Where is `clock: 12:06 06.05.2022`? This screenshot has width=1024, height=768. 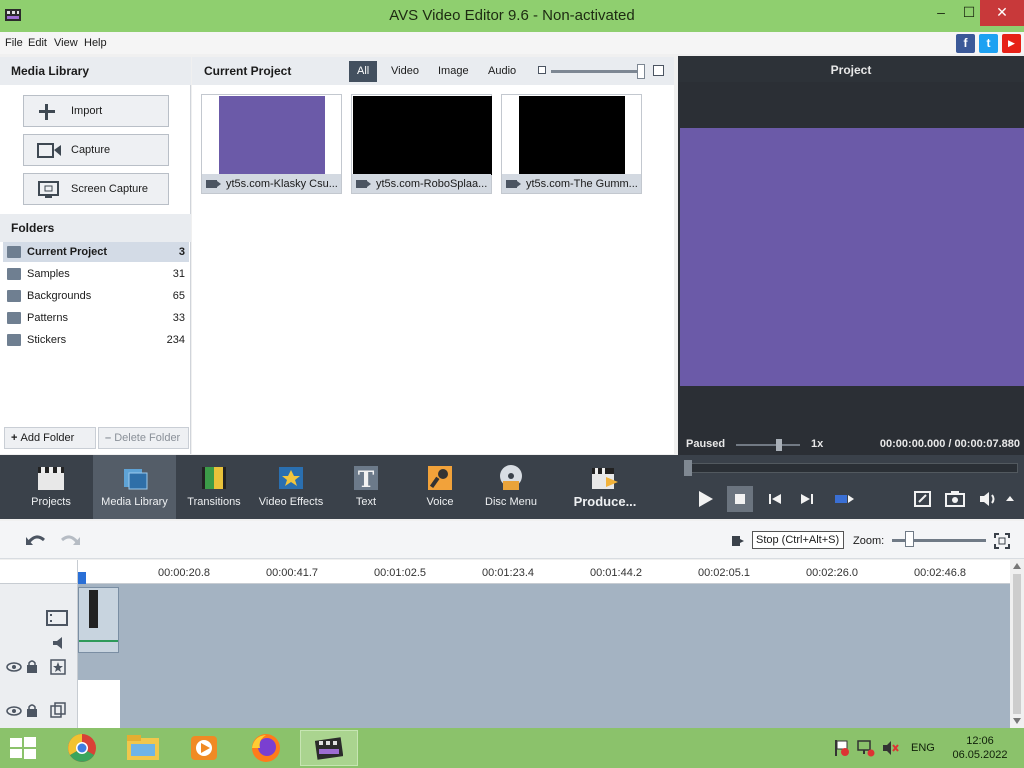
clock: 12:06 06.05.2022 is located at coordinates (980, 748).